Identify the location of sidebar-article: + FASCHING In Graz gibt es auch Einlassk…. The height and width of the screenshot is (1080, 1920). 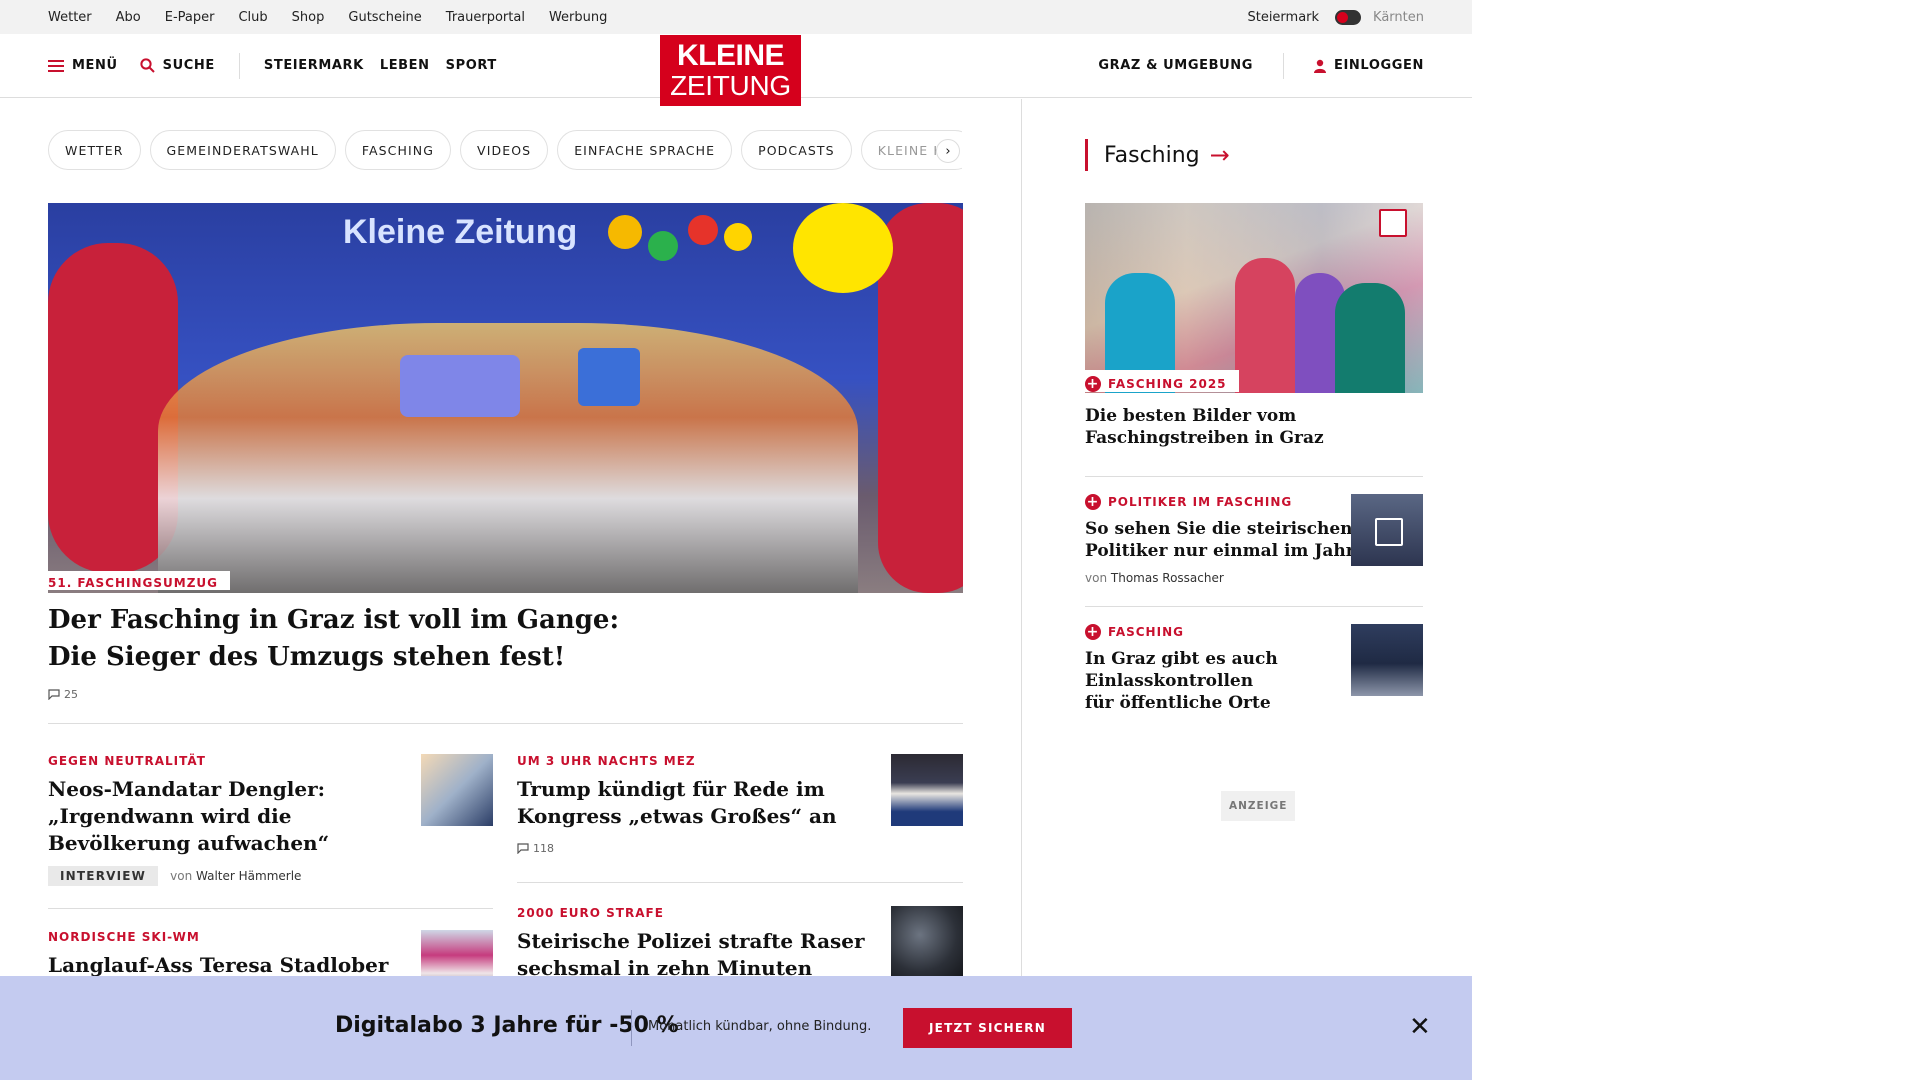
(1254, 674).